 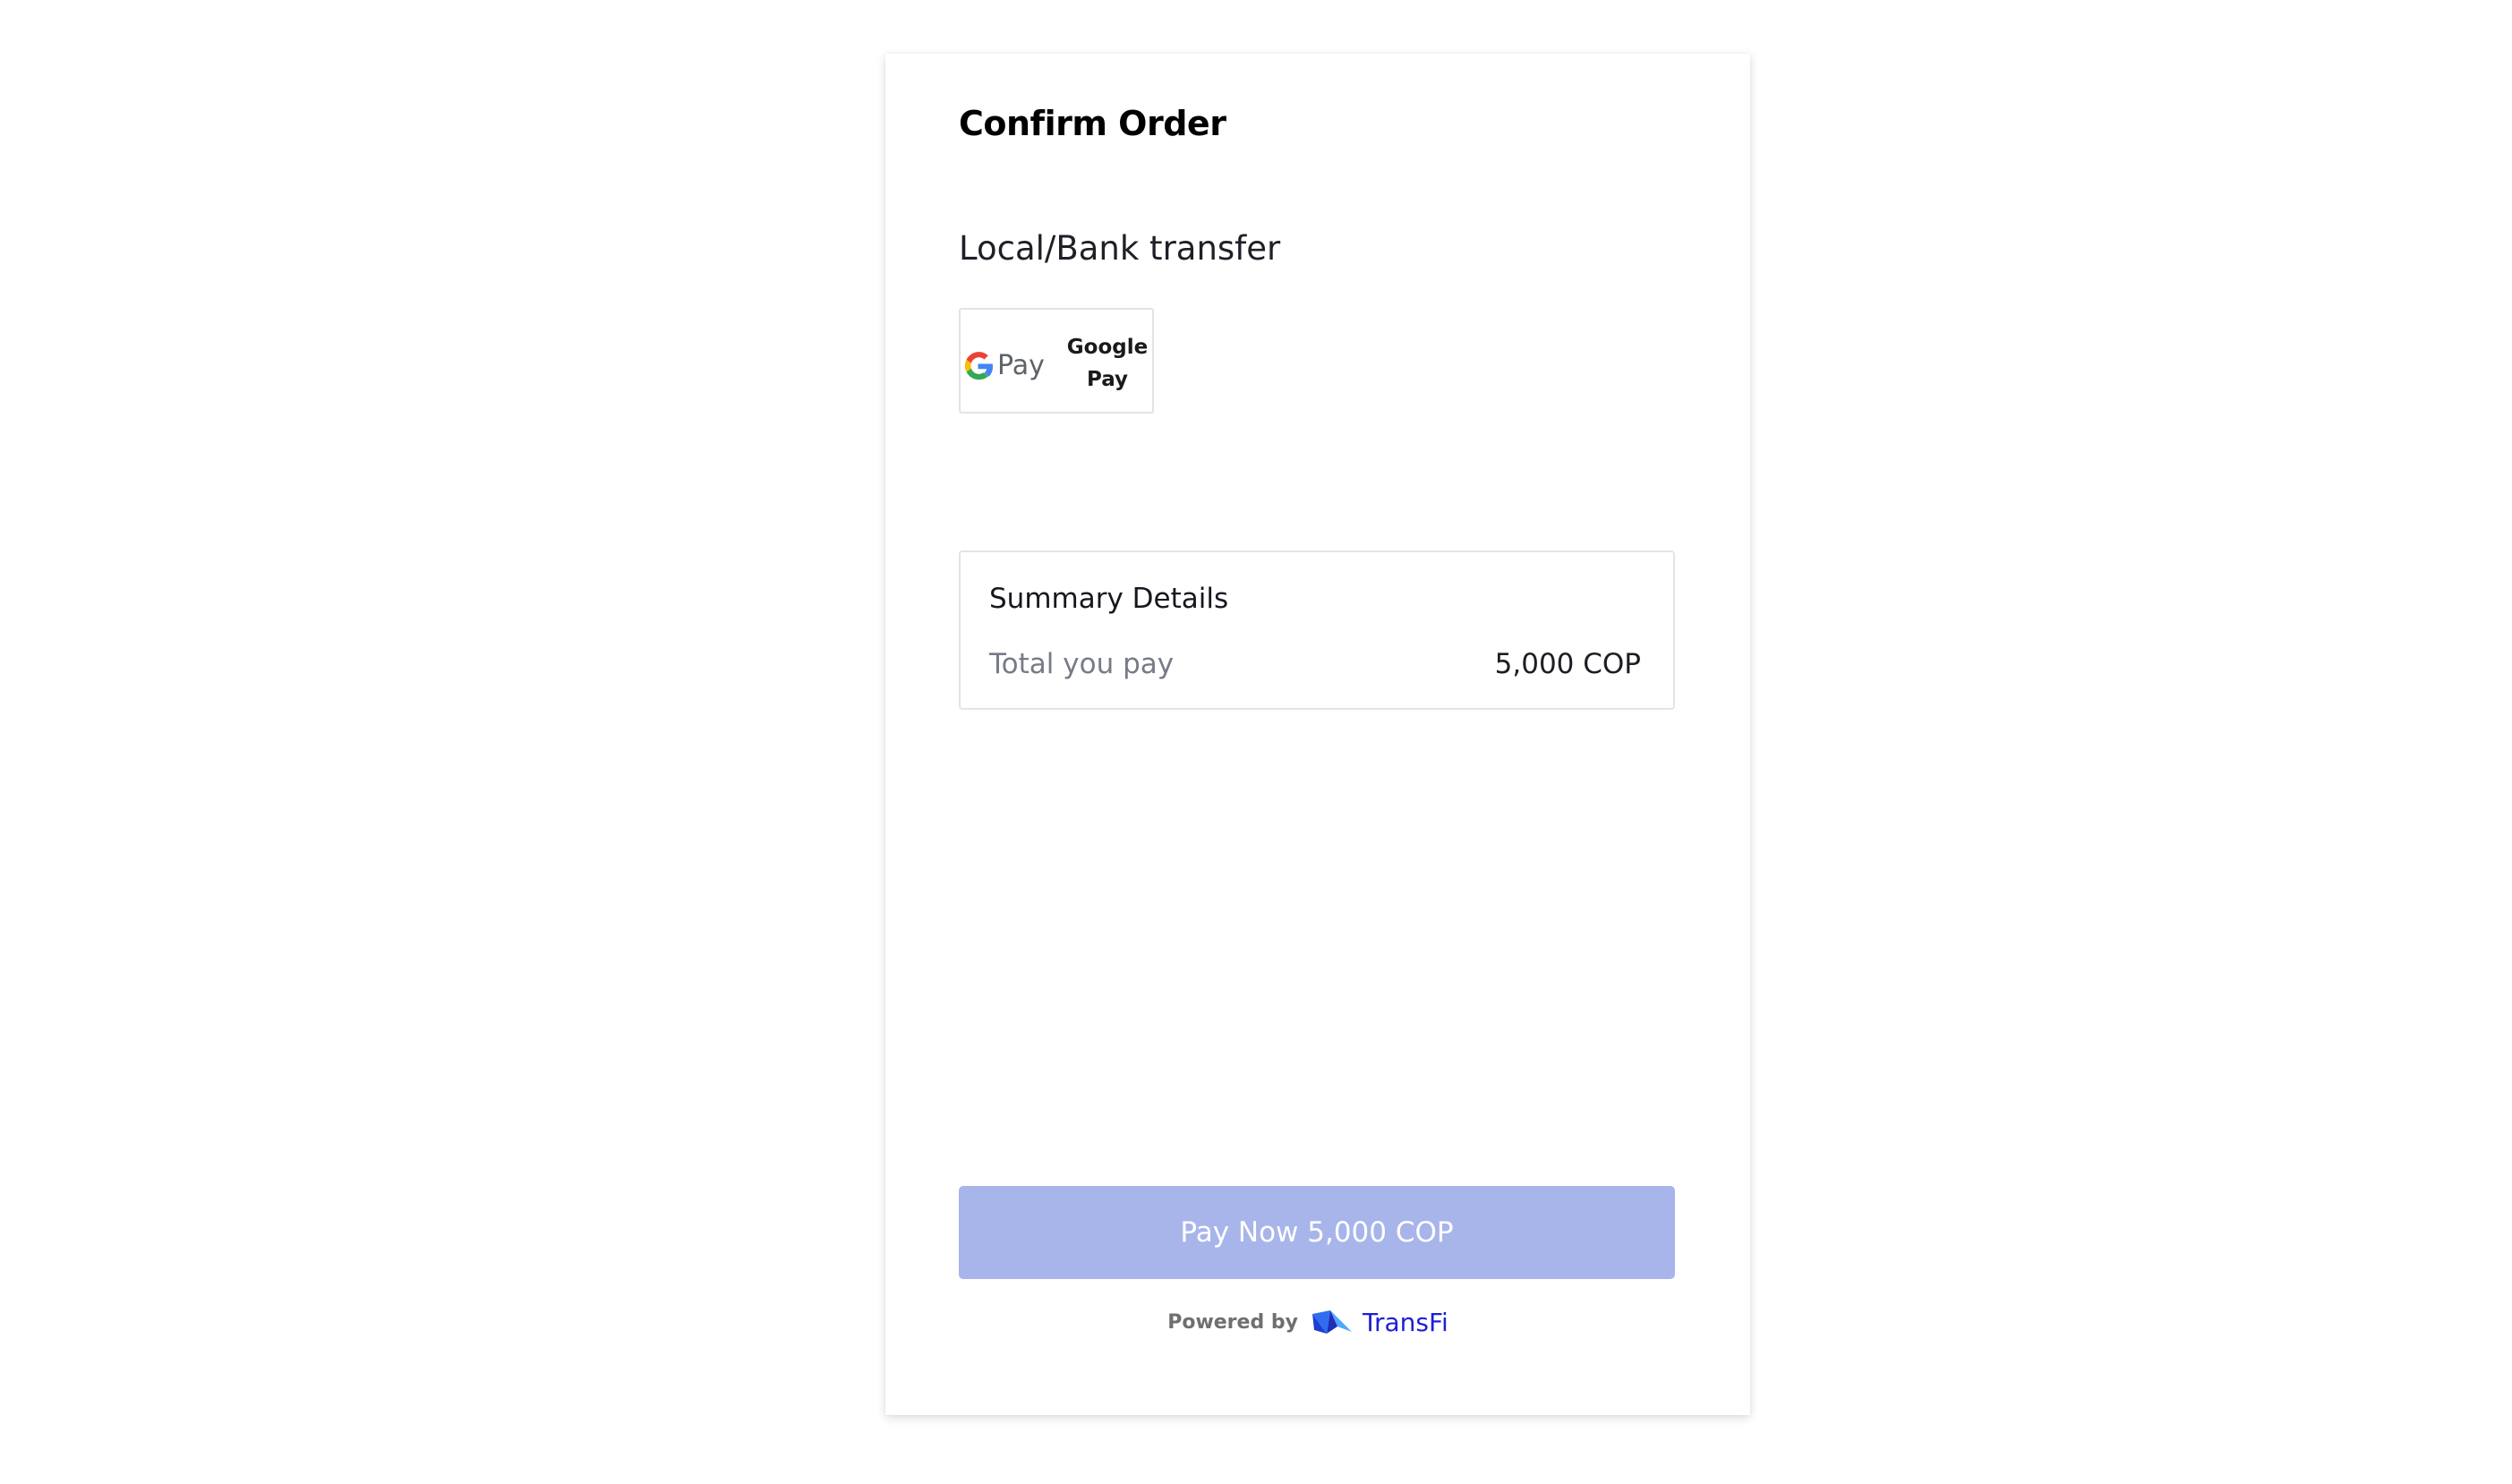 I want to click on summary-title: Summary Details, so click(x=1109, y=599).